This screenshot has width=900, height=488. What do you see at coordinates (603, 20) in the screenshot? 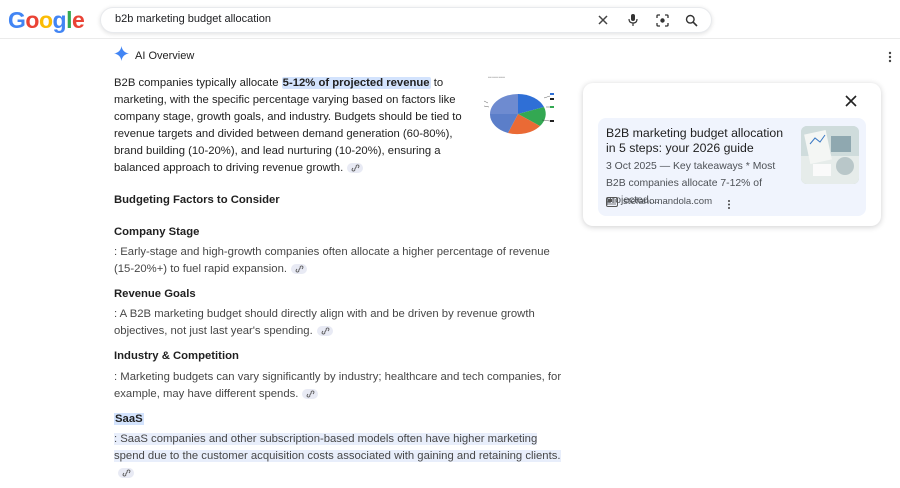
I see `close-icon` at bounding box center [603, 20].